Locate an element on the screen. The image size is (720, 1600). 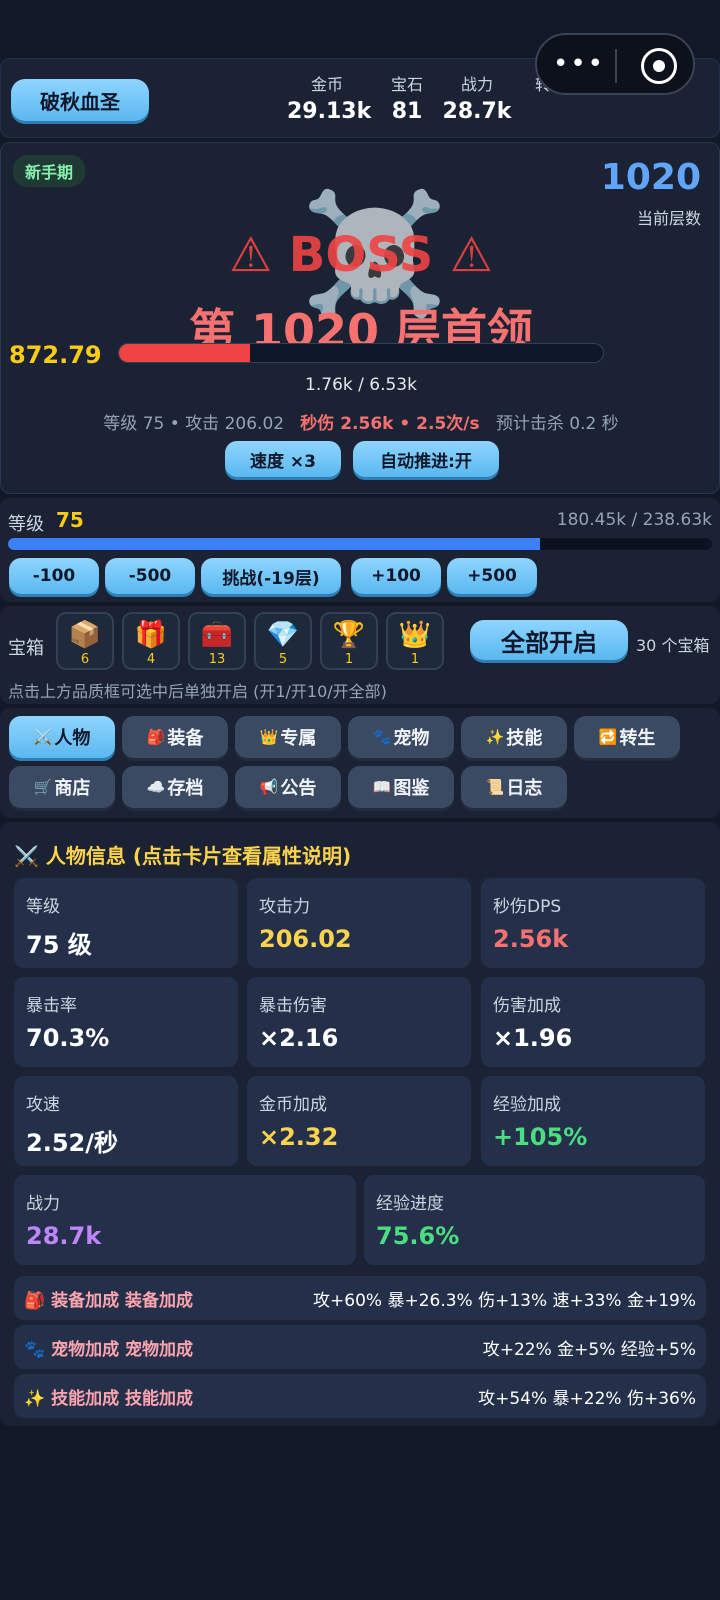
chest-count: 13 is located at coordinates (217, 659).